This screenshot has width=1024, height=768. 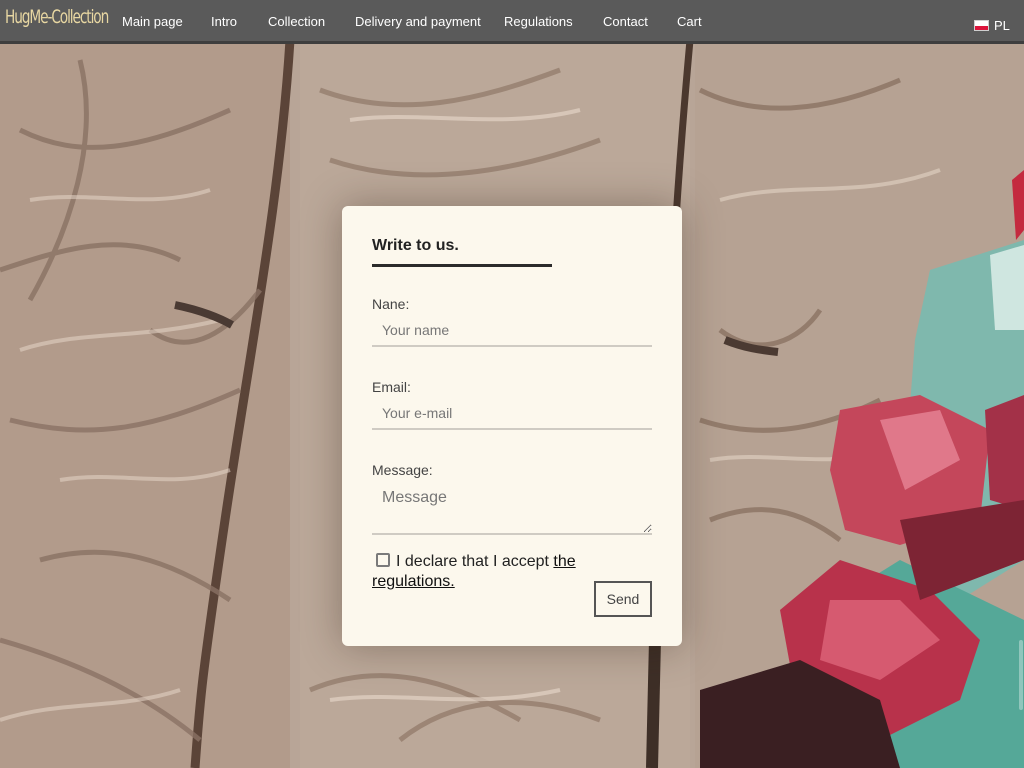 I want to click on nav-delivery-and-payment: Delivery and payment, so click(x=418, y=21).